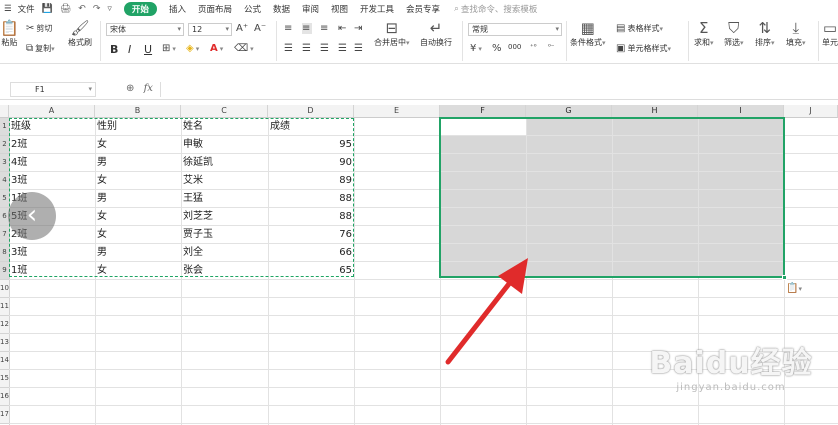 The height and width of the screenshot is (425, 838). Describe the element at coordinates (325, 28) in the screenshot. I see `align-bottom-icon: ≡` at that location.